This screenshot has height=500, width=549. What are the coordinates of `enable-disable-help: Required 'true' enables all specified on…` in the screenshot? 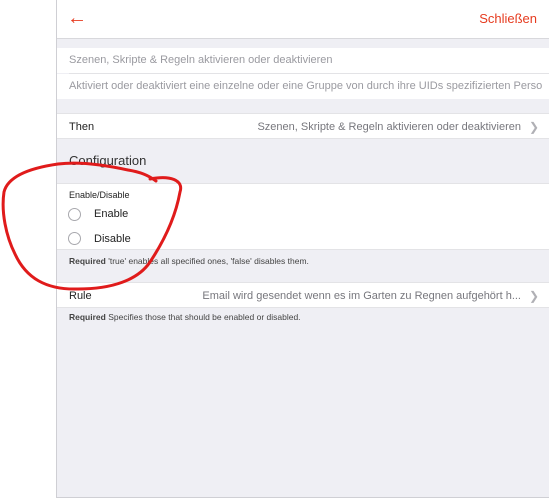 It's located at (189, 261).